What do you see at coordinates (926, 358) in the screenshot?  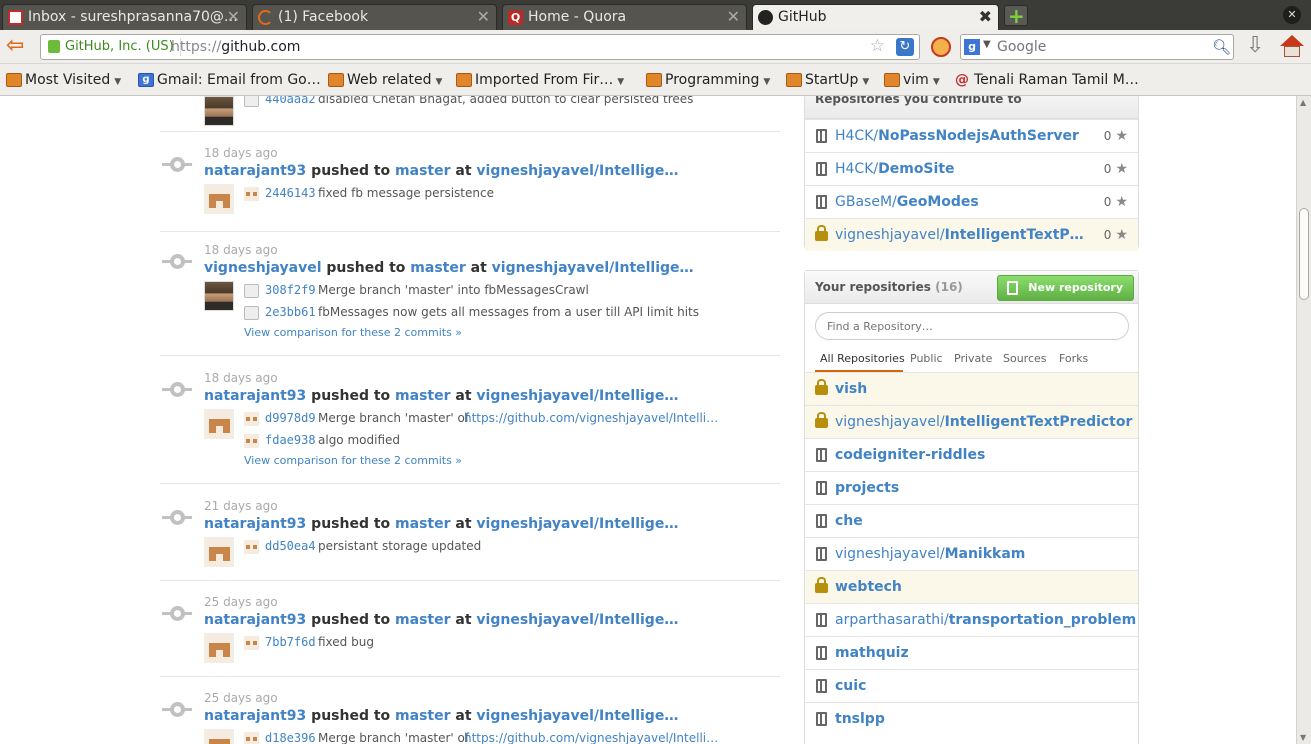 I see `filter-public: Public` at bounding box center [926, 358].